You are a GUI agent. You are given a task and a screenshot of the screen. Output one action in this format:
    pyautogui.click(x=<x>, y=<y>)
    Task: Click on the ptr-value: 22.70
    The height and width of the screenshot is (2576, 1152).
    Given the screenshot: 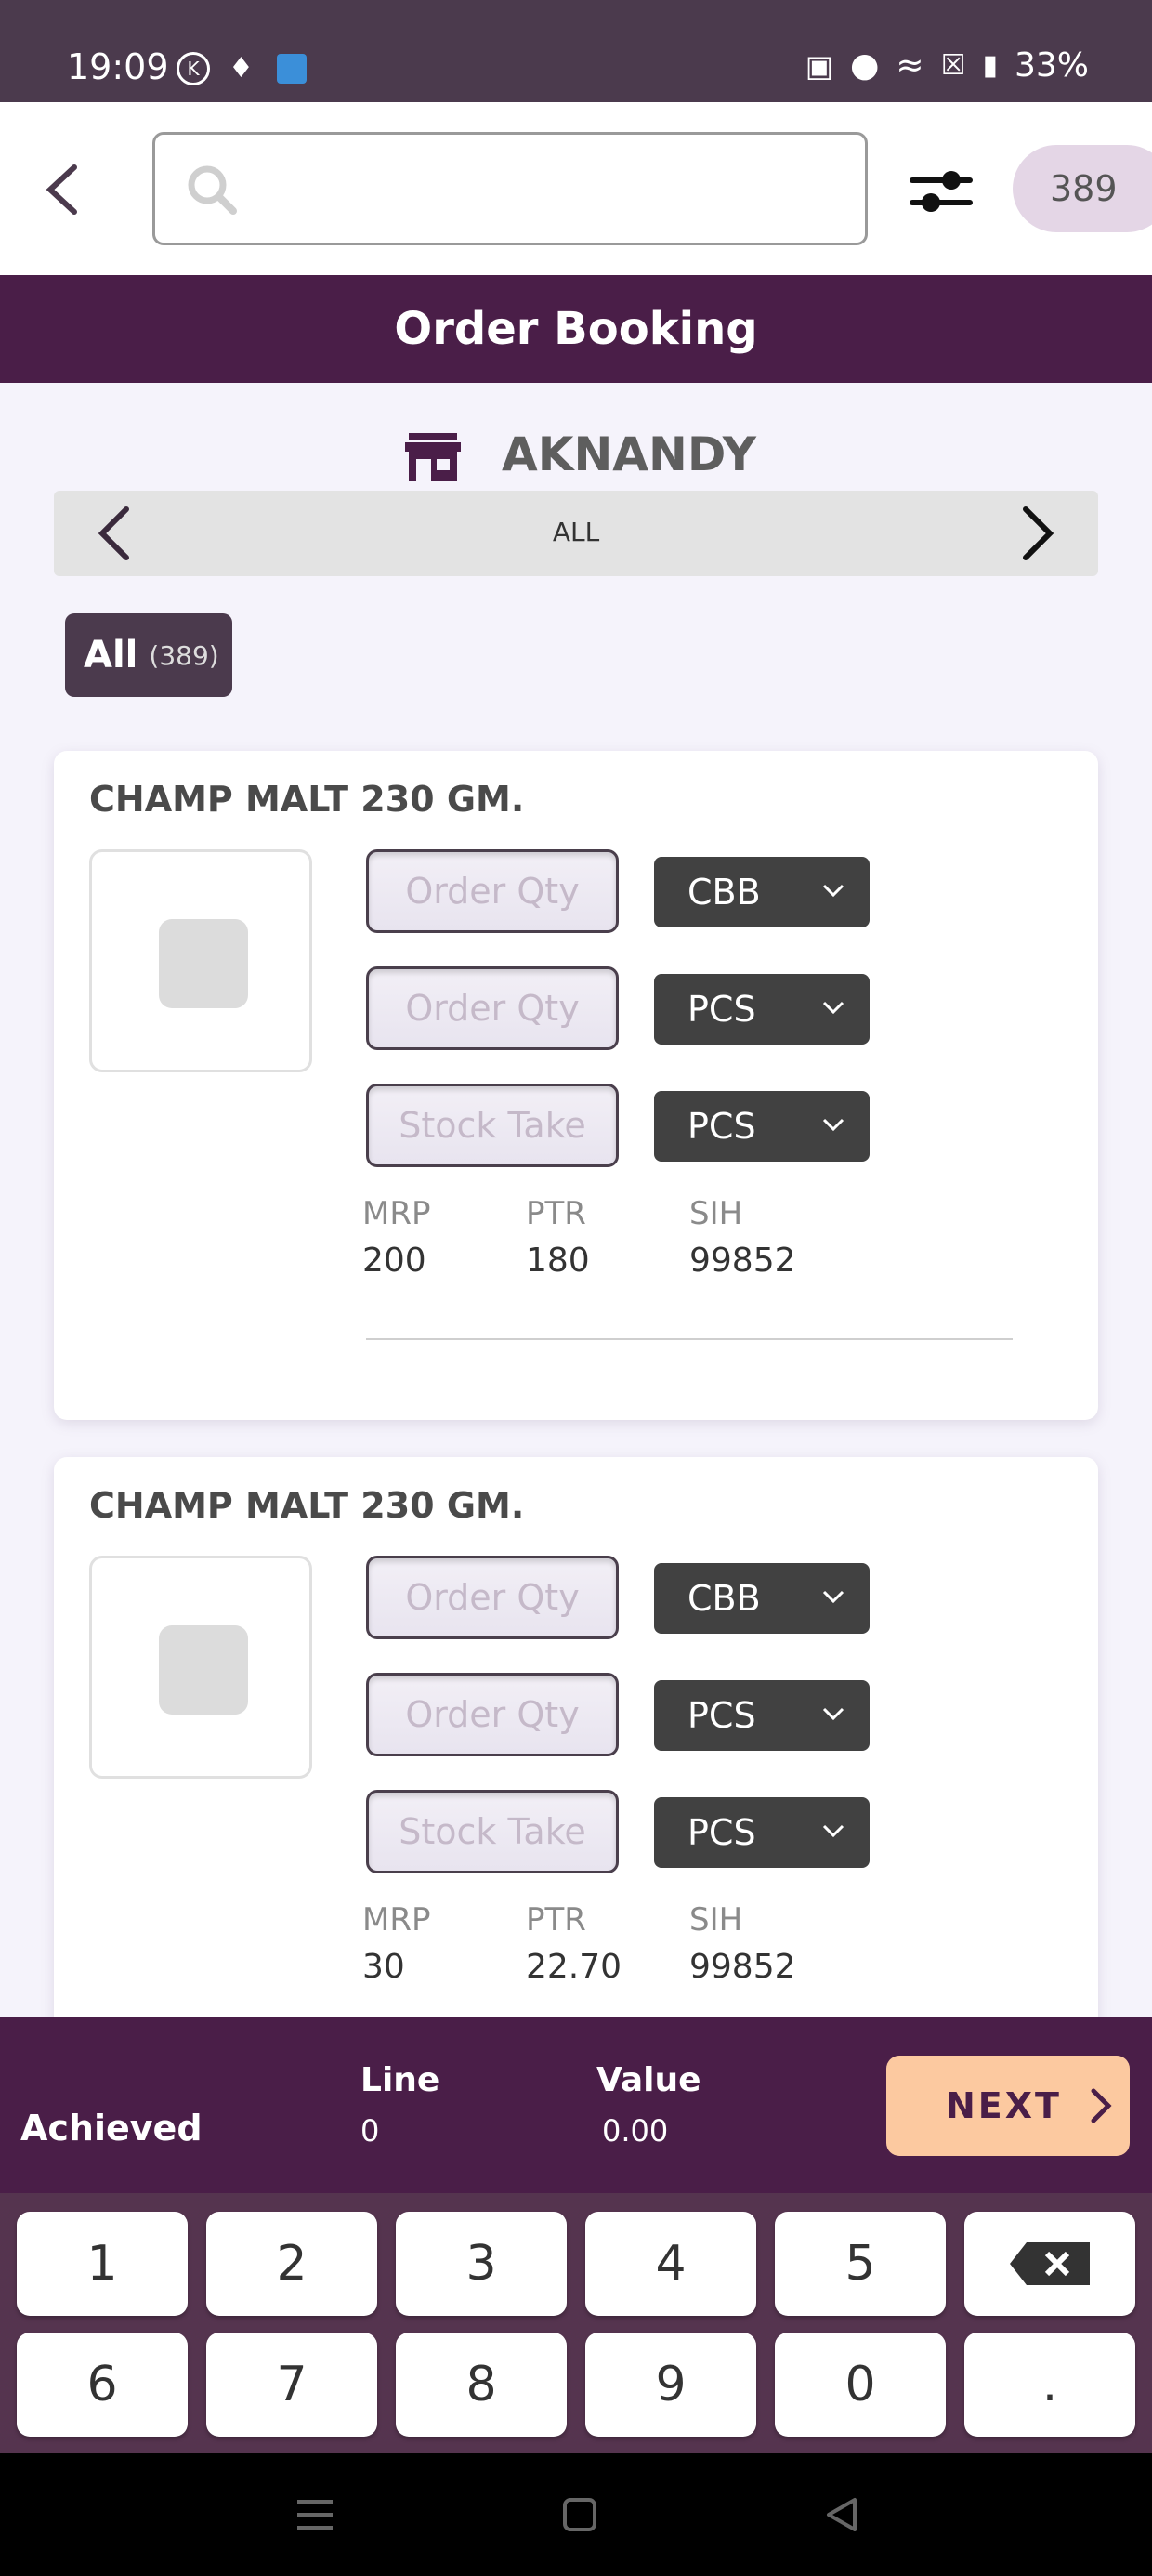 What is the action you would take?
    pyautogui.click(x=574, y=1967)
    